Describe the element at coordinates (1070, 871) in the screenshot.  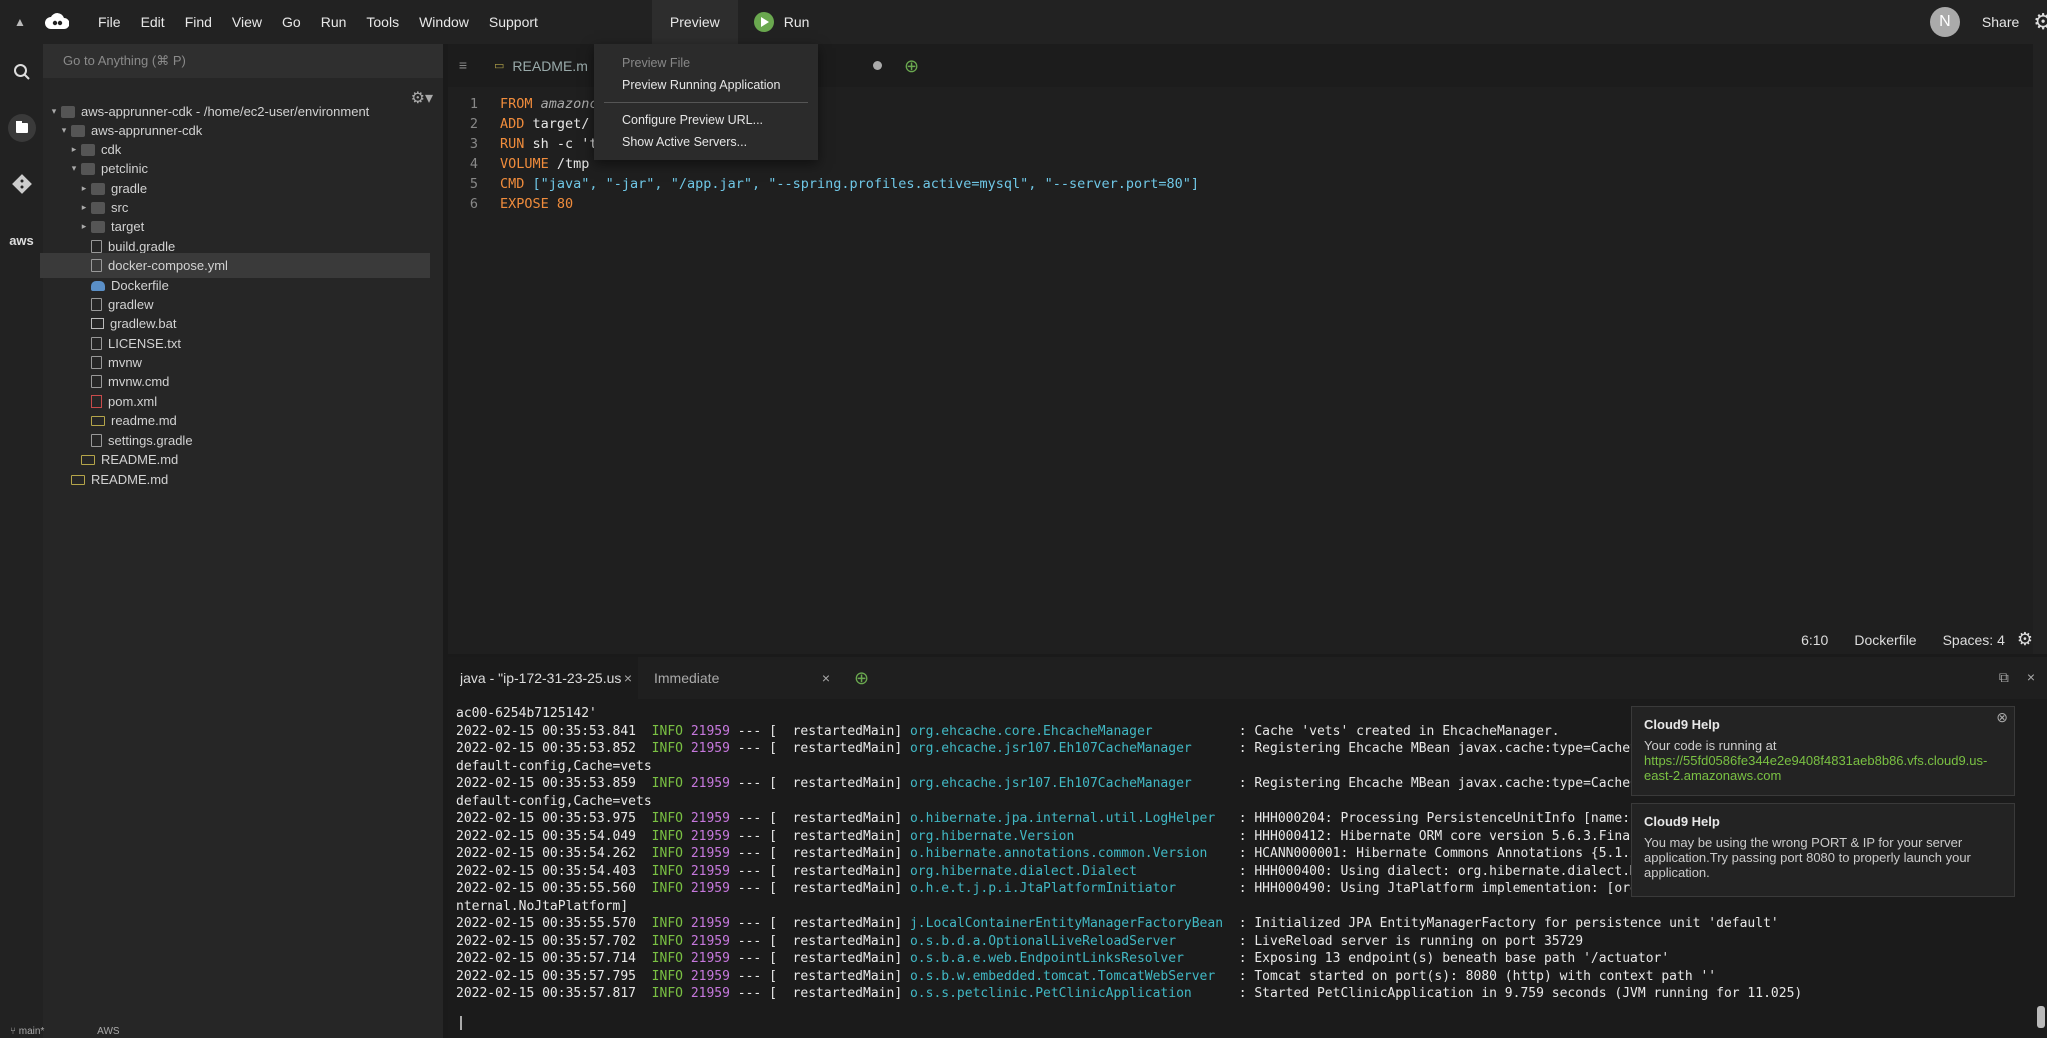
I see `log-class: org.hibernate.dialect.Dialect` at that location.